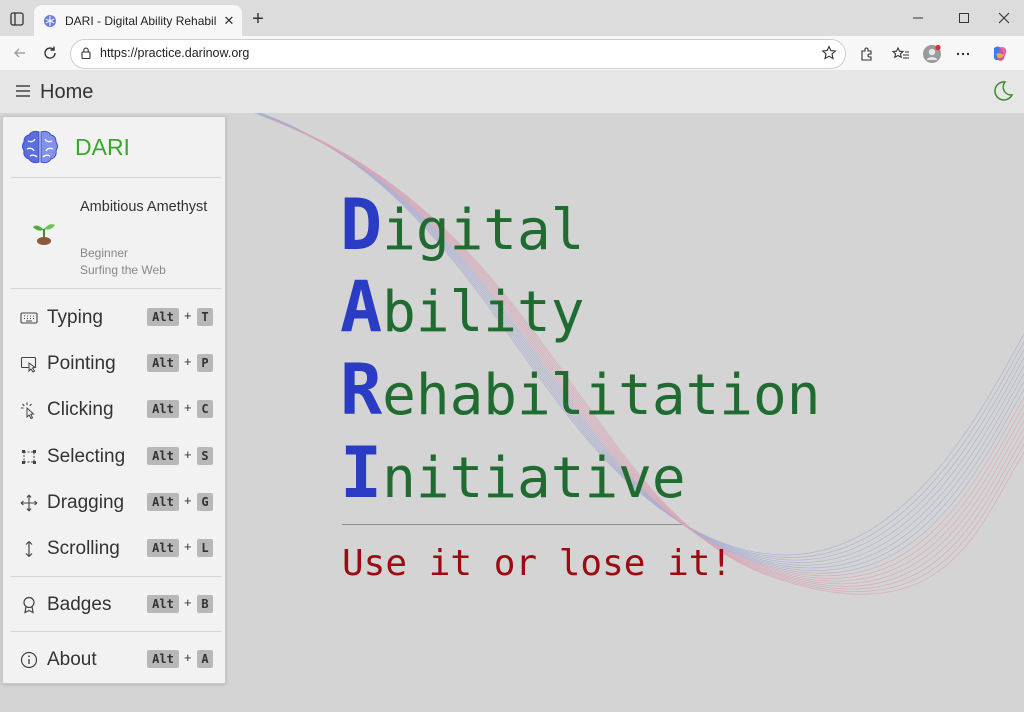 The image size is (1024, 712). What do you see at coordinates (20, 53) in the screenshot?
I see `back-arrow-icon` at bounding box center [20, 53].